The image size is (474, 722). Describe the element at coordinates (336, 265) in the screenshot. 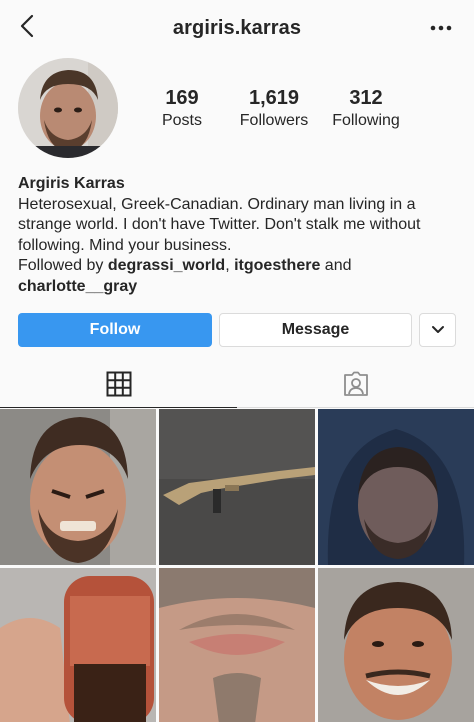

I see `followed-by-and: and` at that location.